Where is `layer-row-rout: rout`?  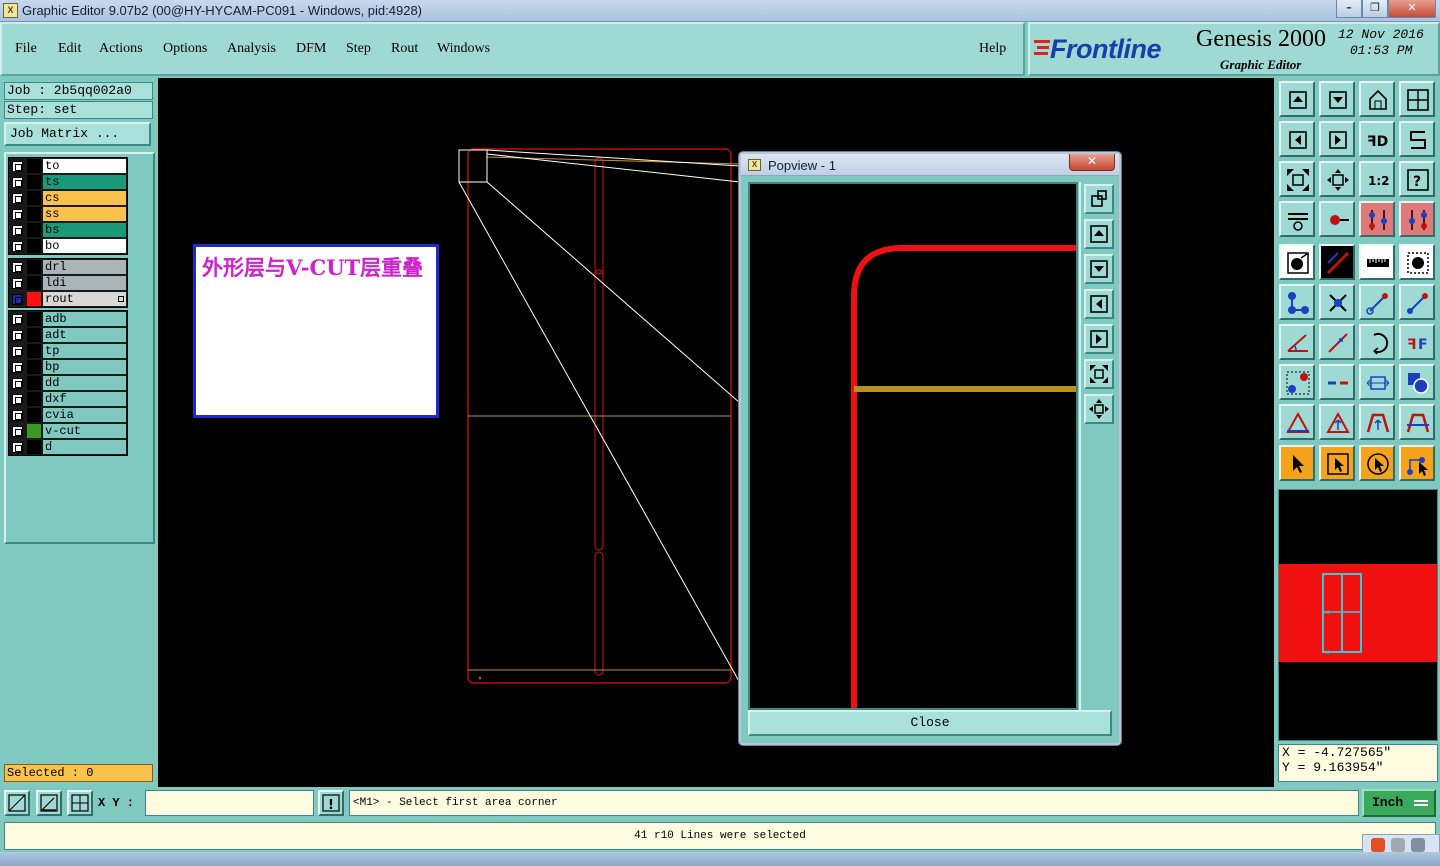
layer-row-rout: rout is located at coordinates (68, 299).